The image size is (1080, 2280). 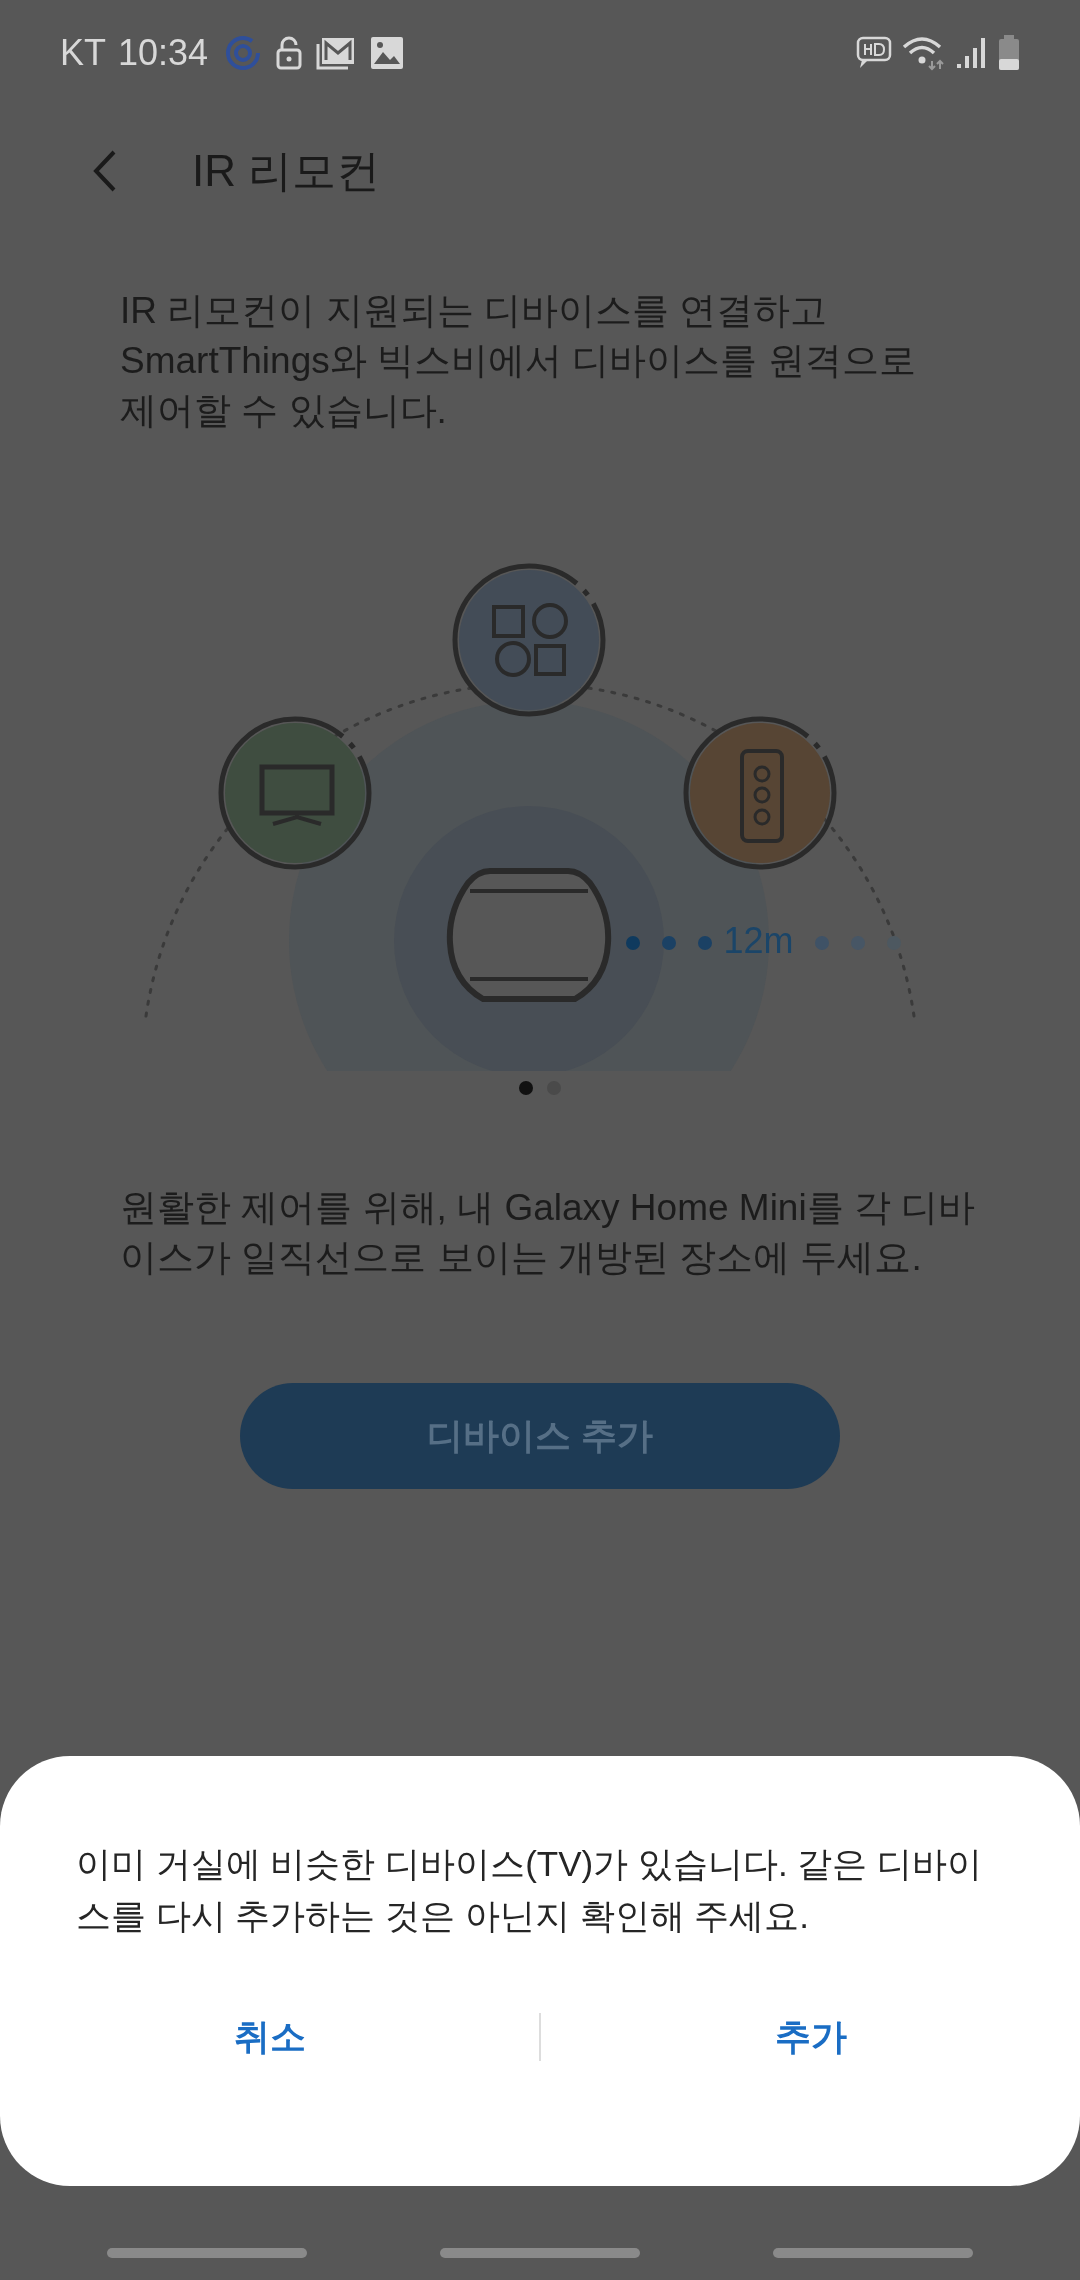 What do you see at coordinates (163, 53) in the screenshot?
I see `clock-text: 10:34` at bounding box center [163, 53].